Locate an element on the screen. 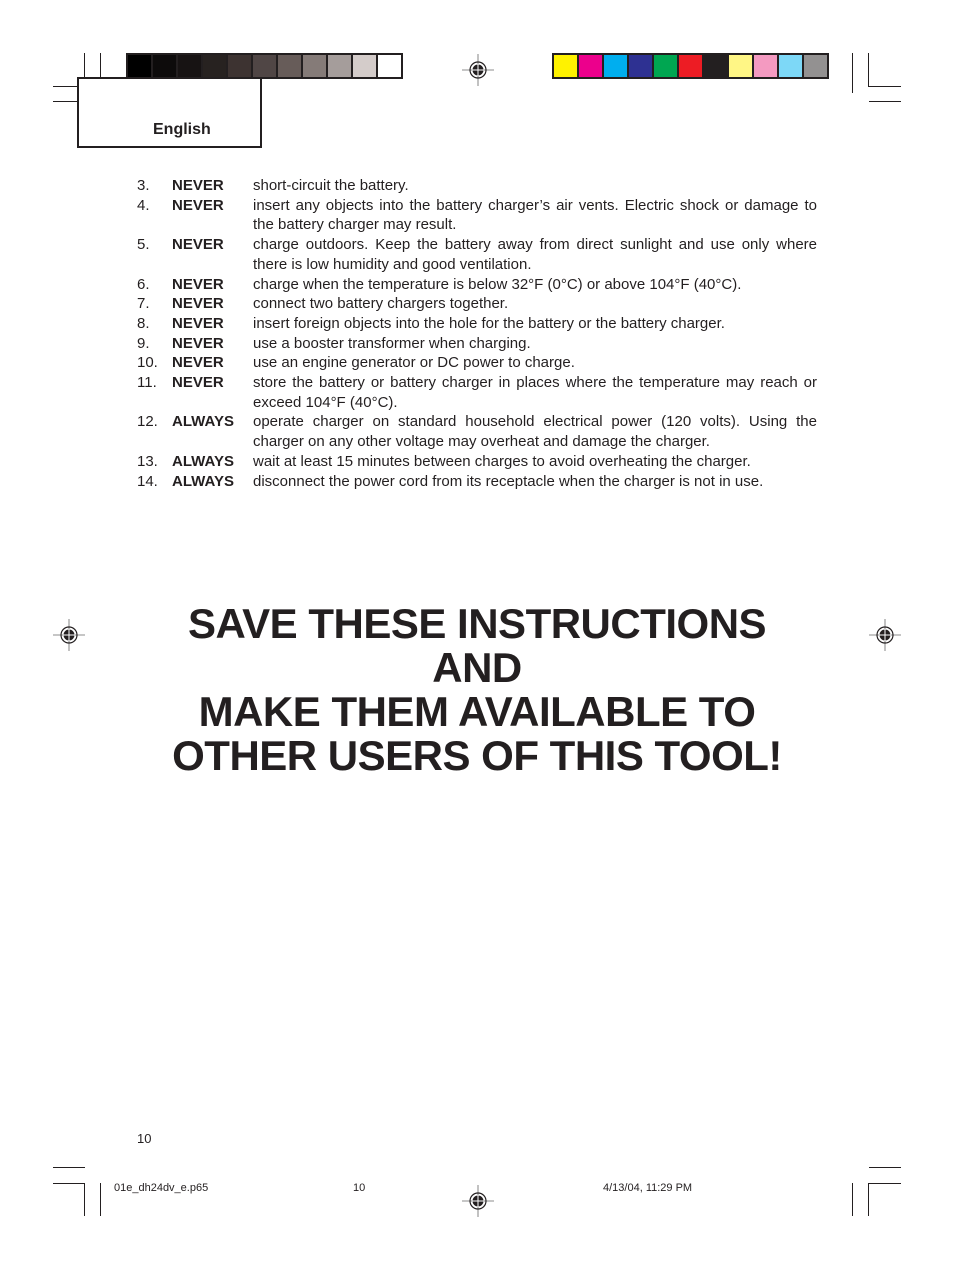 The image size is (954, 1270). language-label: English is located at coordinates (182, 129).